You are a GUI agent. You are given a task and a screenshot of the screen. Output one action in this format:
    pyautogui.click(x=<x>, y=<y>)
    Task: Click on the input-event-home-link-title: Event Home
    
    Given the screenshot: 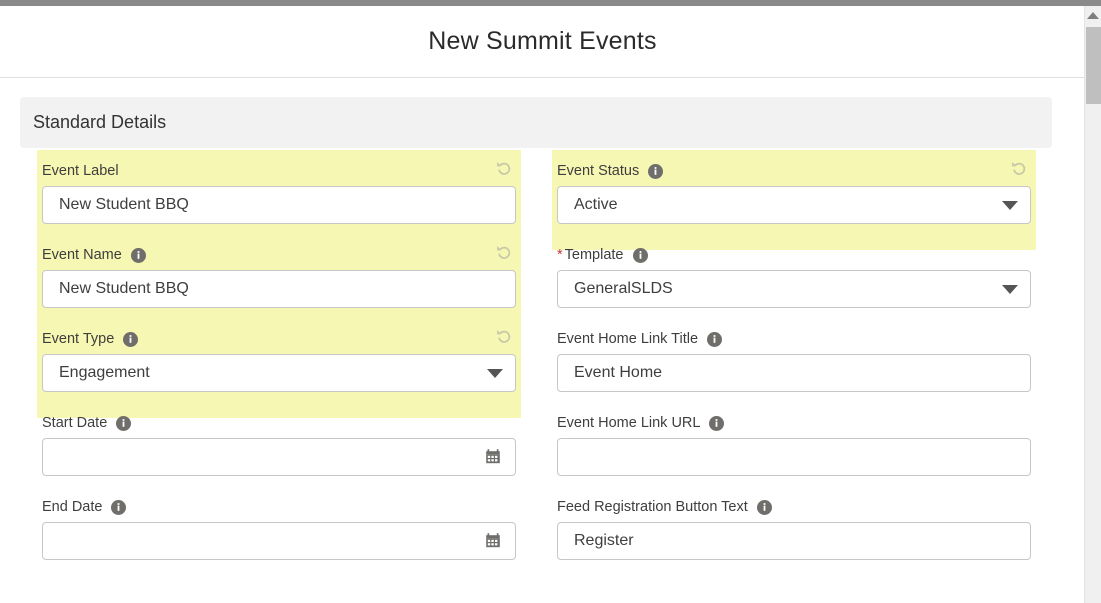 What is the action you would take?
    pyautogui.click(x=794, y=373)
    